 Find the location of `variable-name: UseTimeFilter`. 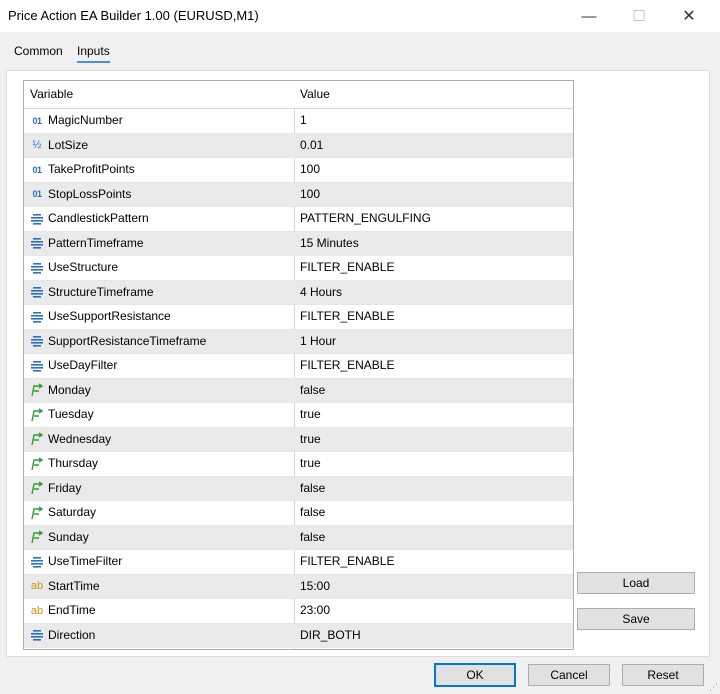

variable-name: UseTimeFilter is located at coordinates (85, 561).